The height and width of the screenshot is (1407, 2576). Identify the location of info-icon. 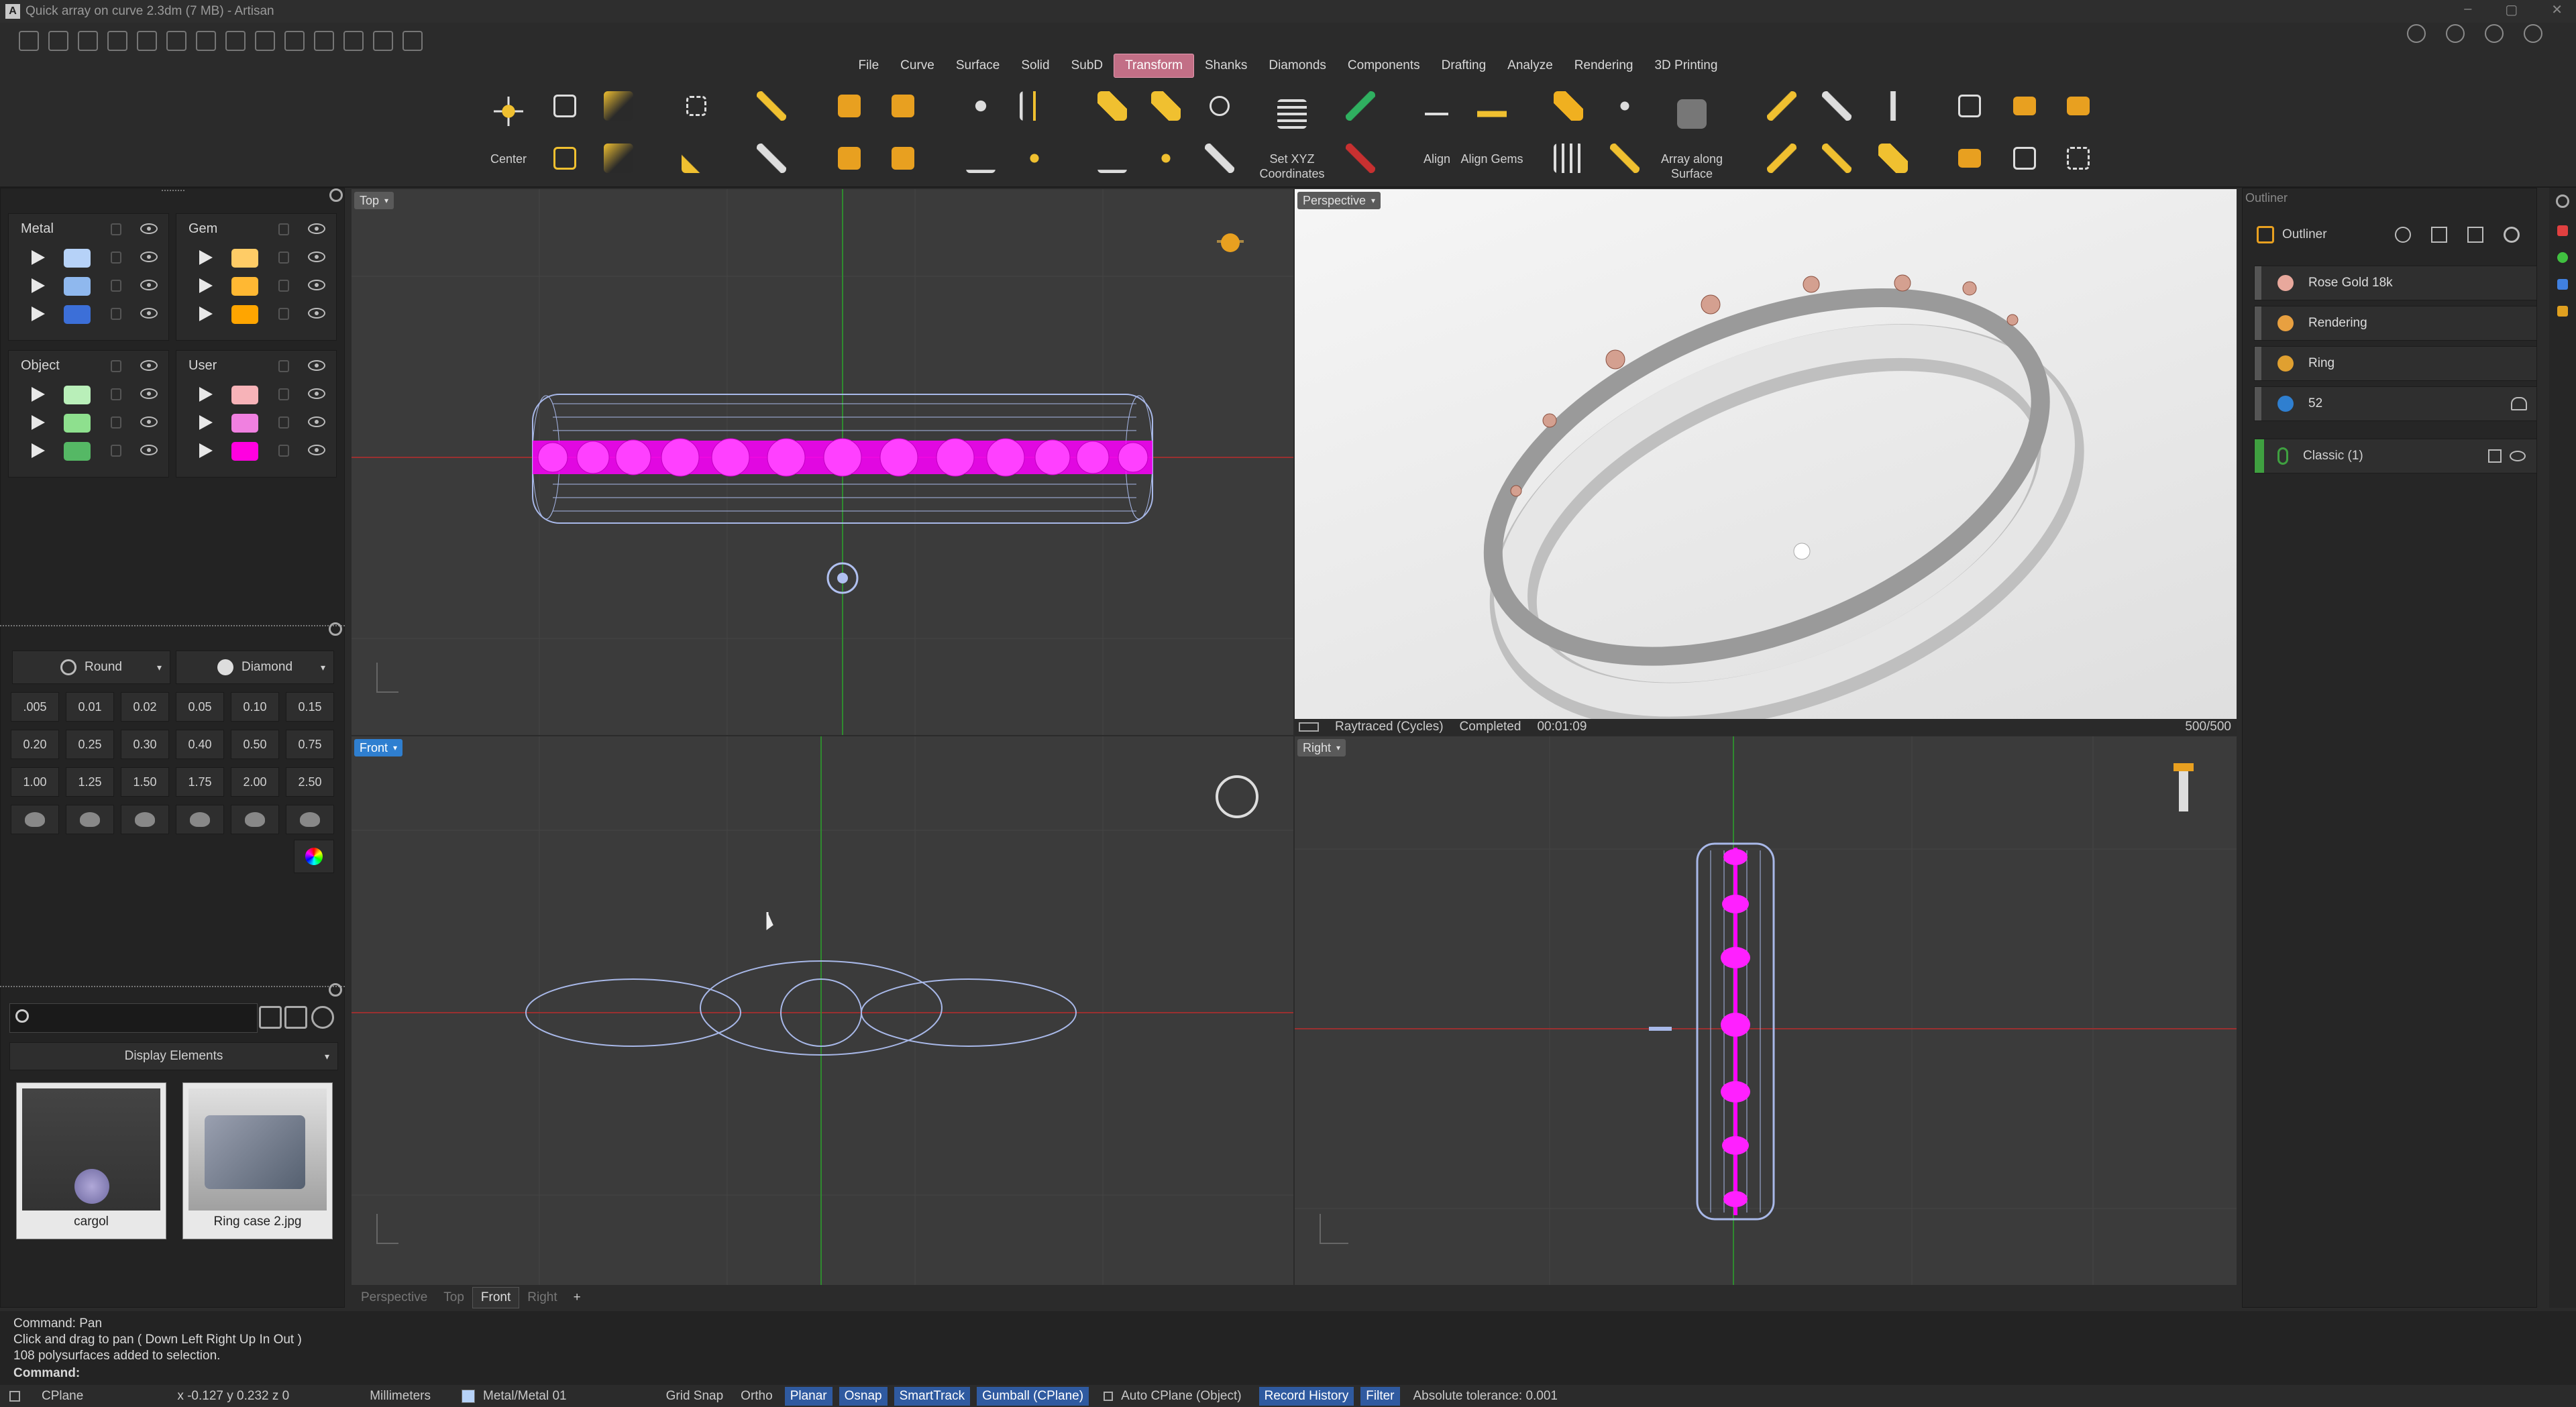
(2416, 33).